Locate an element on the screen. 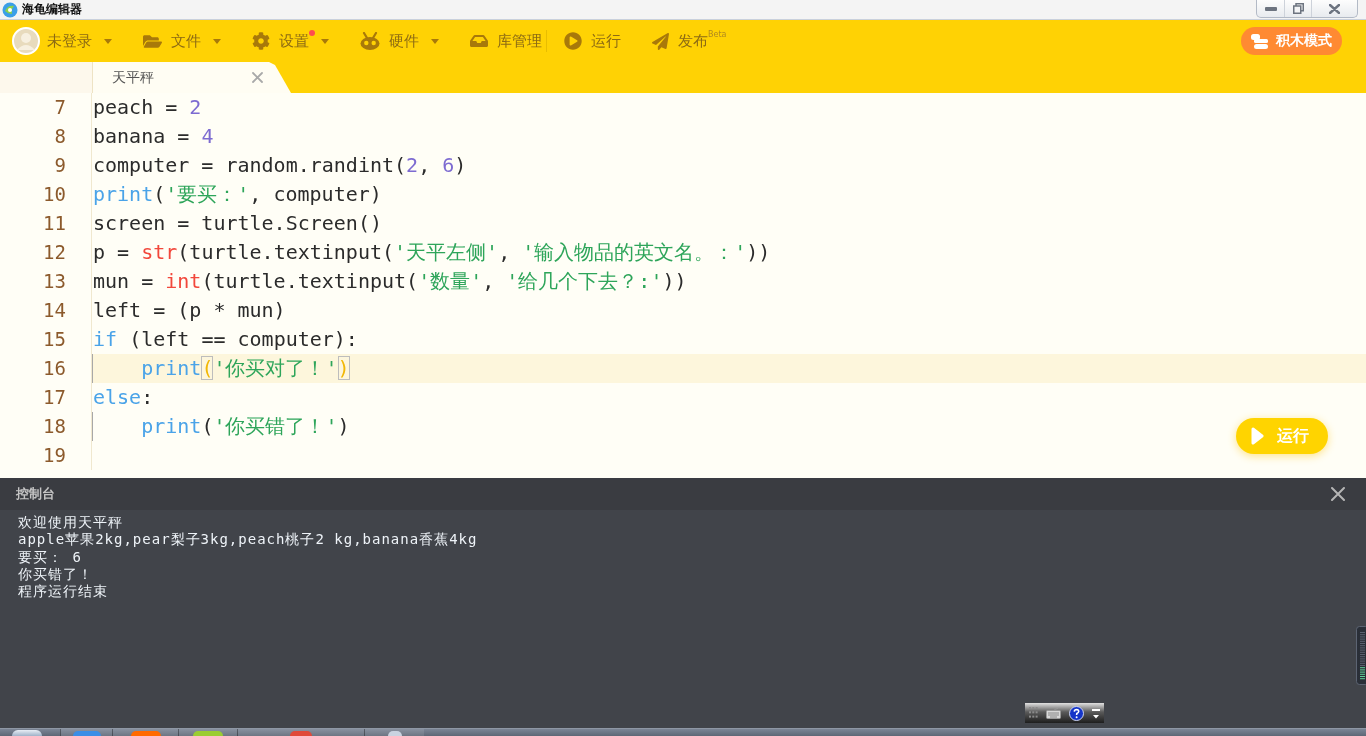  paper-plane-icon is located at coordinates (660, 41).